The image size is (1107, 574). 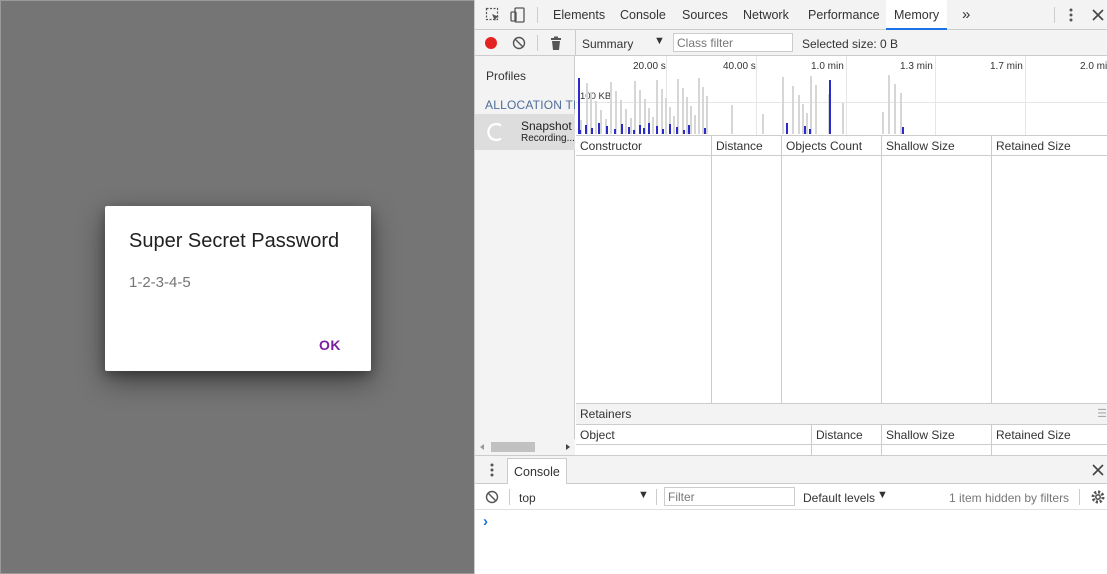 What do you see at coordinates (822, 146) in the screenshot?
I see `column-header-objects-count: Objects Count` at bounding box center [822, 146].